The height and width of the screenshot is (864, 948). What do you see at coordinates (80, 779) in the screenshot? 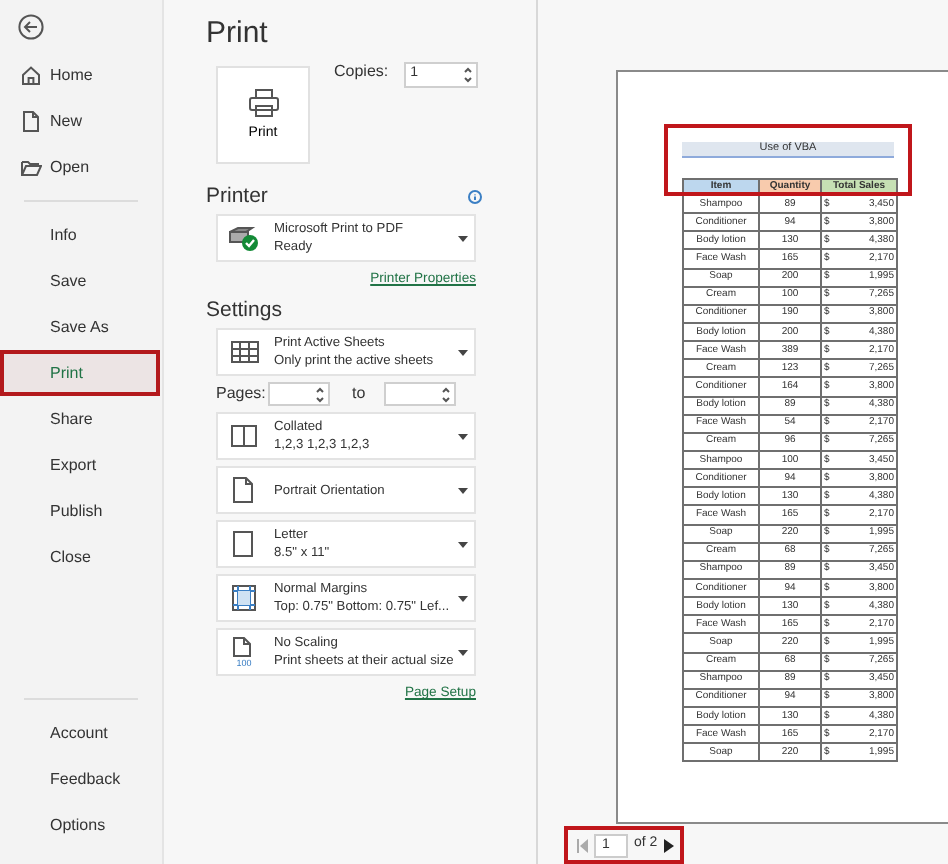
I see `nav-item: Feedback` at bounding box center [80, 779].